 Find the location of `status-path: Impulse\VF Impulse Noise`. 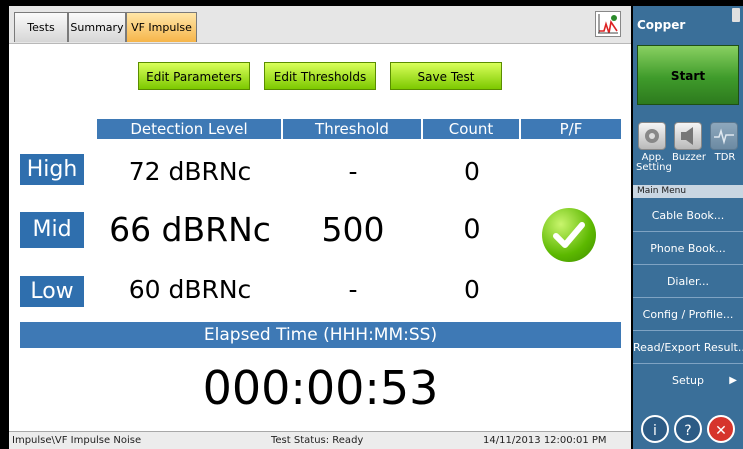

status-path: Impulse\VF Impulse Noise is located at coordinates (77, 440).